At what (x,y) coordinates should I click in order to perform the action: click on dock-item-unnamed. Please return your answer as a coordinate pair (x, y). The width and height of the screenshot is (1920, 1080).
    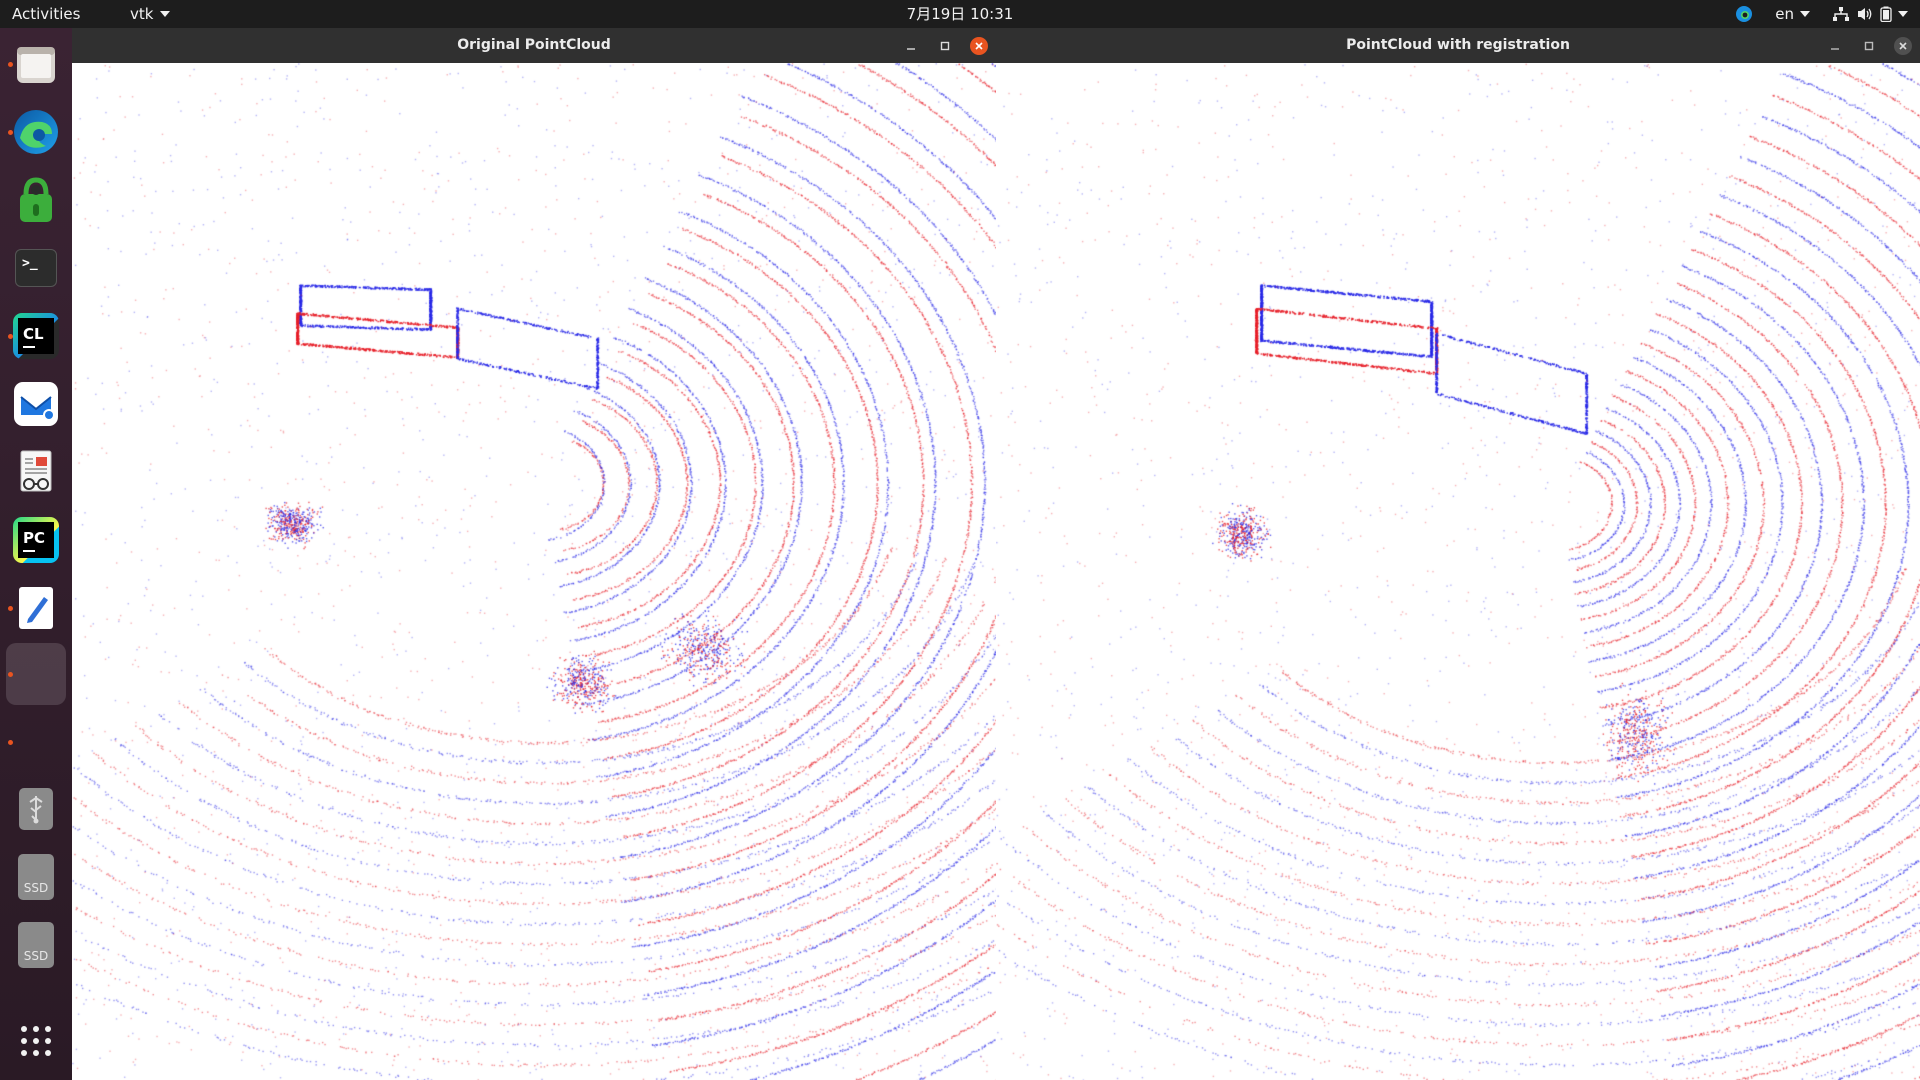
    Looking at the image, I should click on (36, 742).